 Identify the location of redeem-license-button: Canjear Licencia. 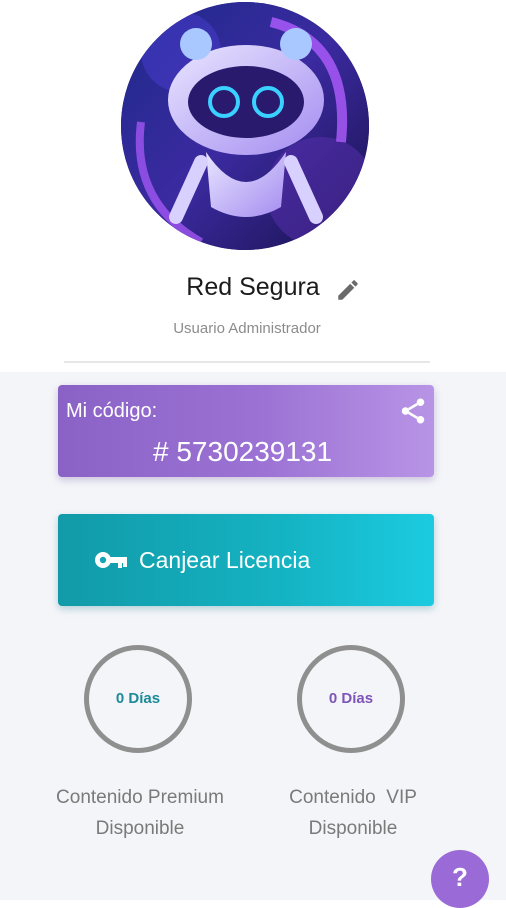
(246, 560).